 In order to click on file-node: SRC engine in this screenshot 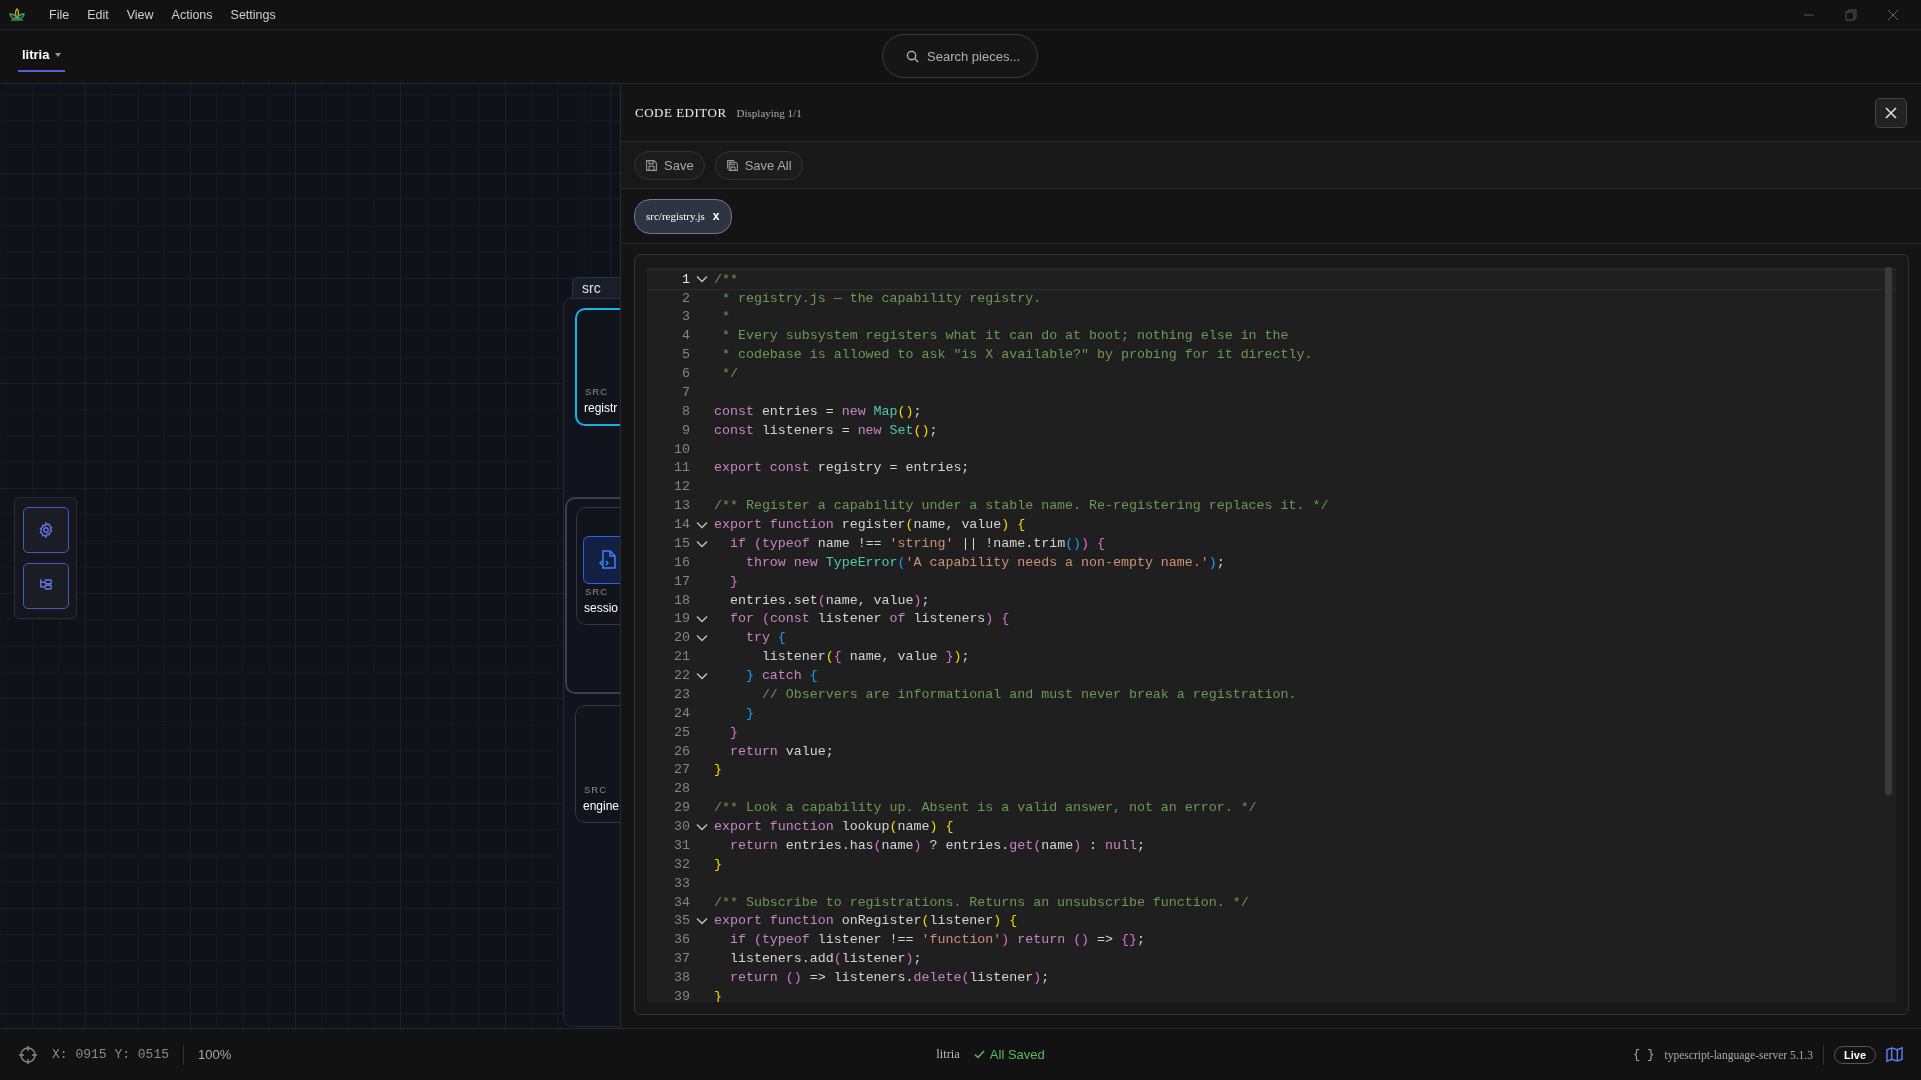, I will do `click(597, 764)`.